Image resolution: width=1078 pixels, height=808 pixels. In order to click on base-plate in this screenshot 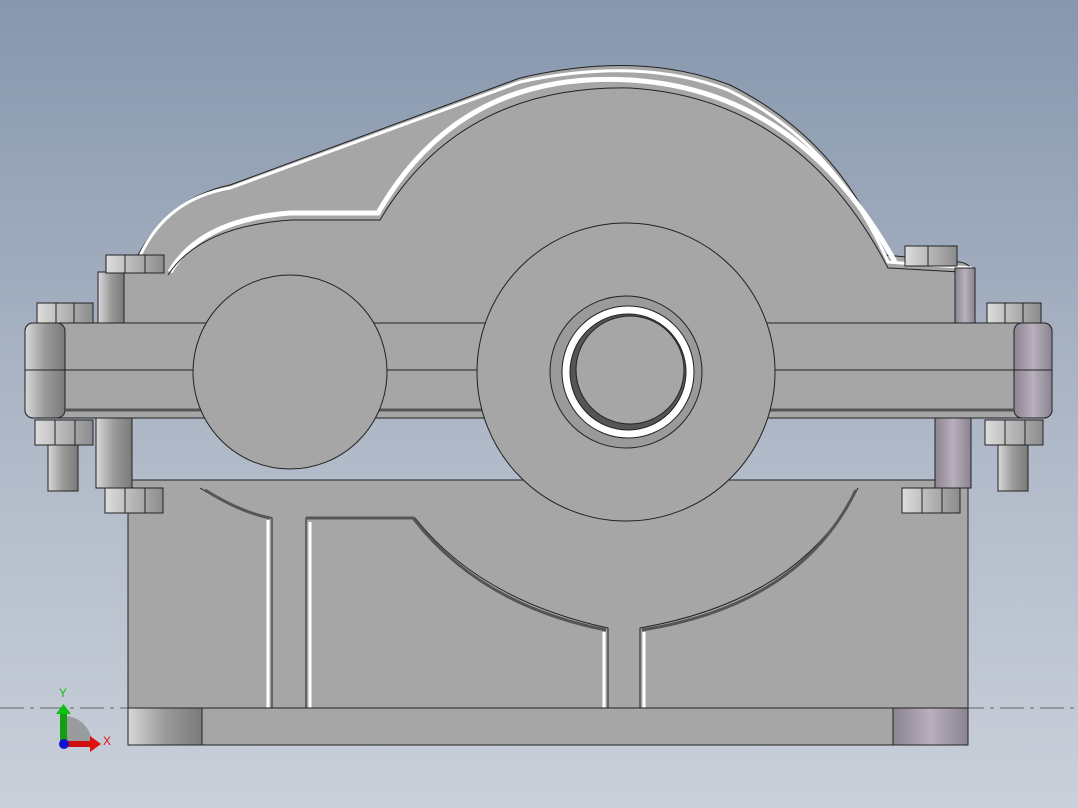, I will do `click(548, 726)`.